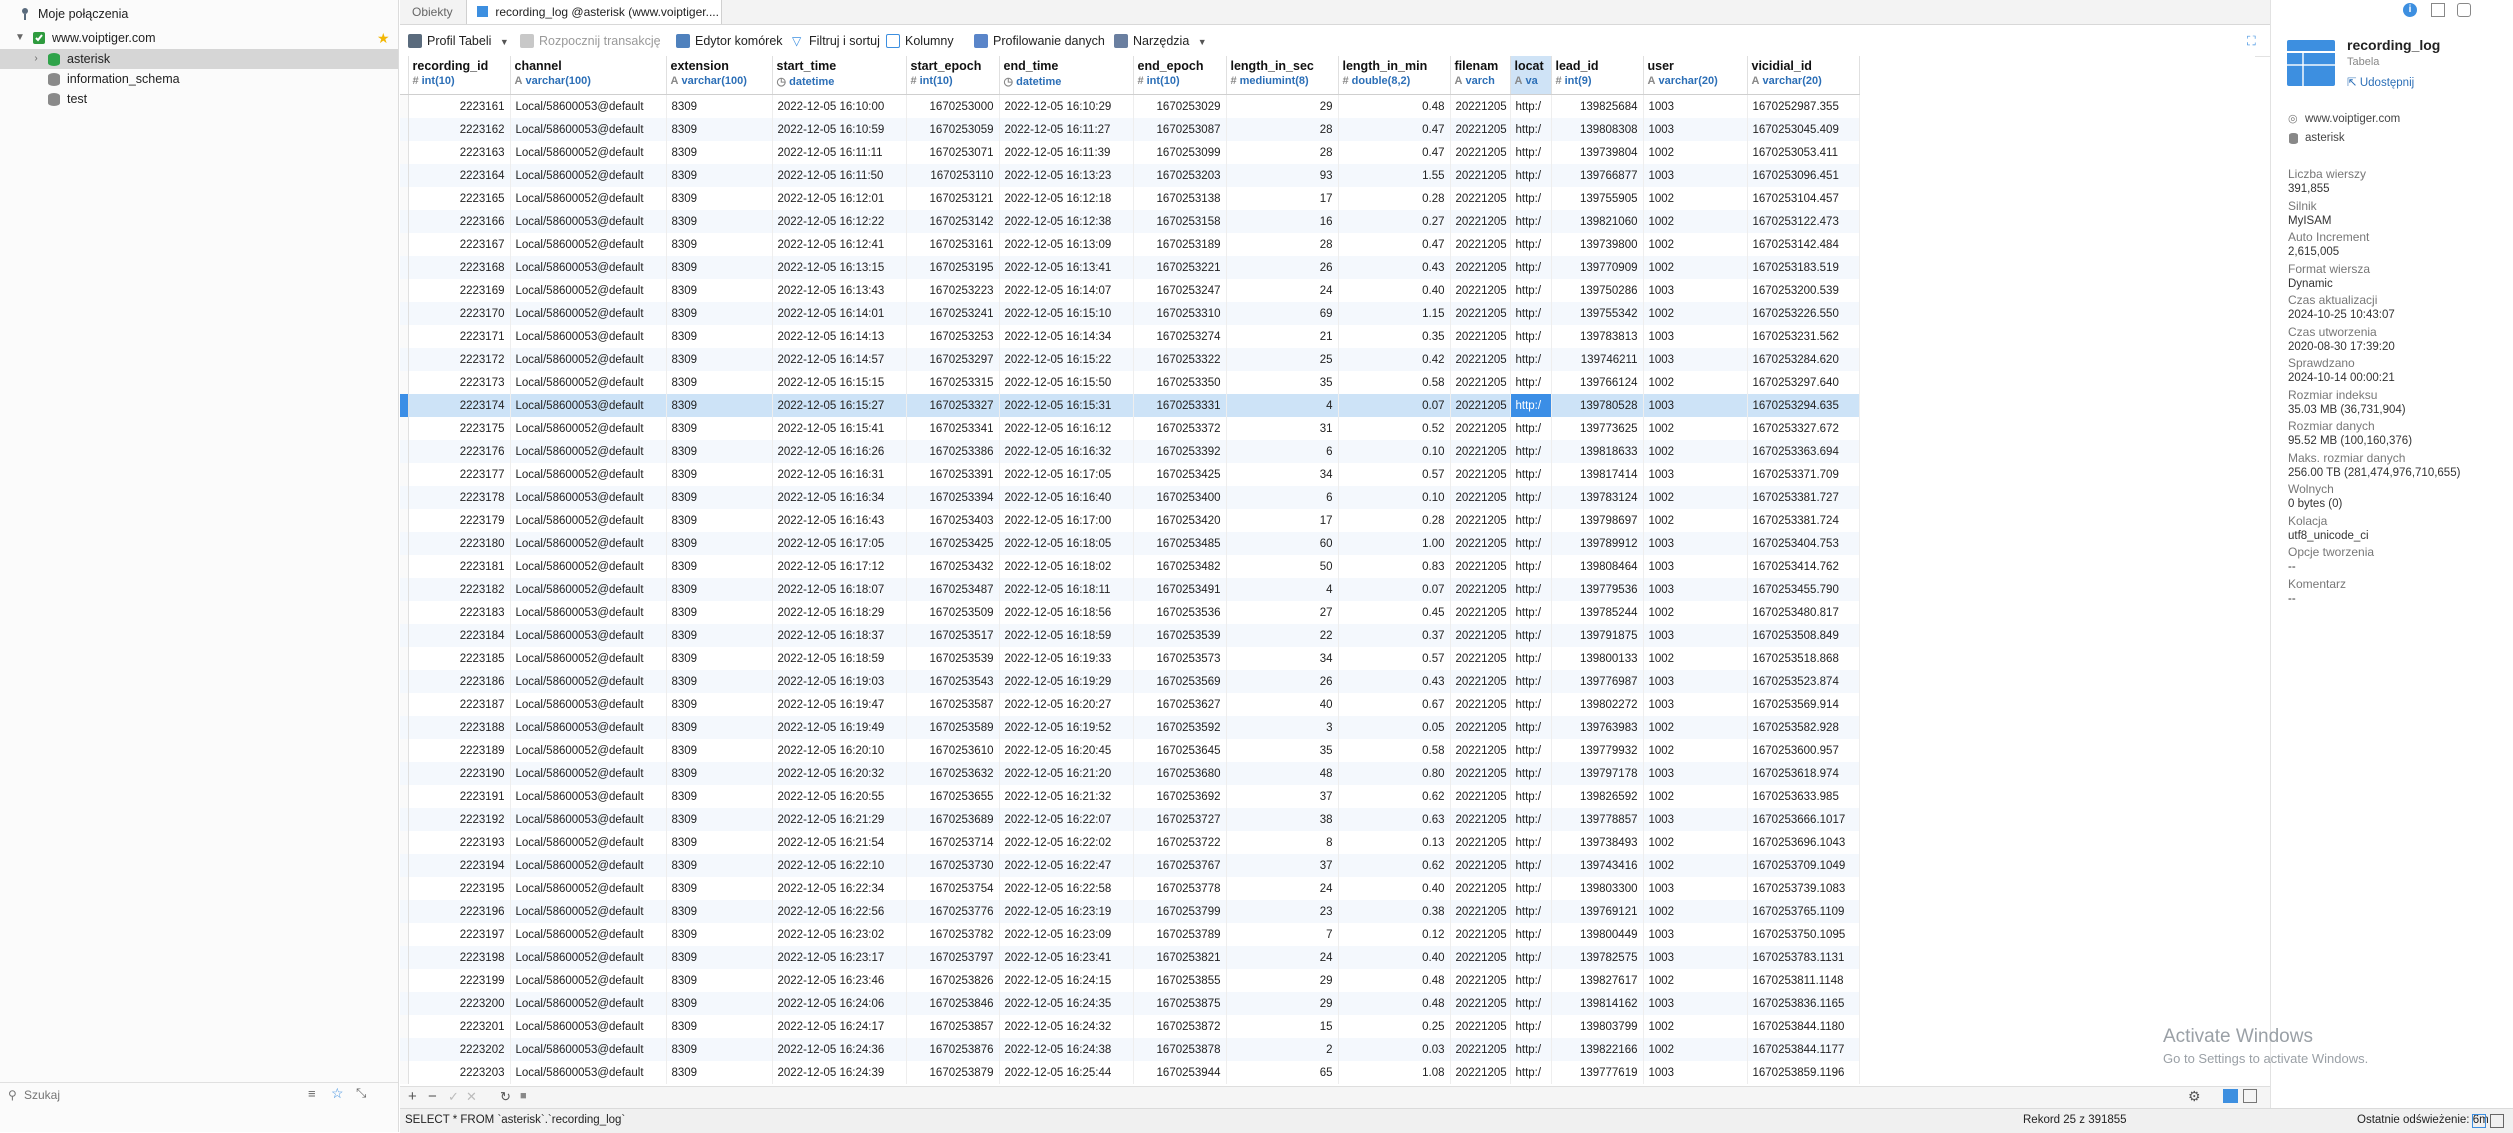 This screenshot has width=2513, height=1133. Describe the element at coordinates (839, 451) in the screenshot. I see `cell-start-time: 2022-12-05 16:16:26` at that location.